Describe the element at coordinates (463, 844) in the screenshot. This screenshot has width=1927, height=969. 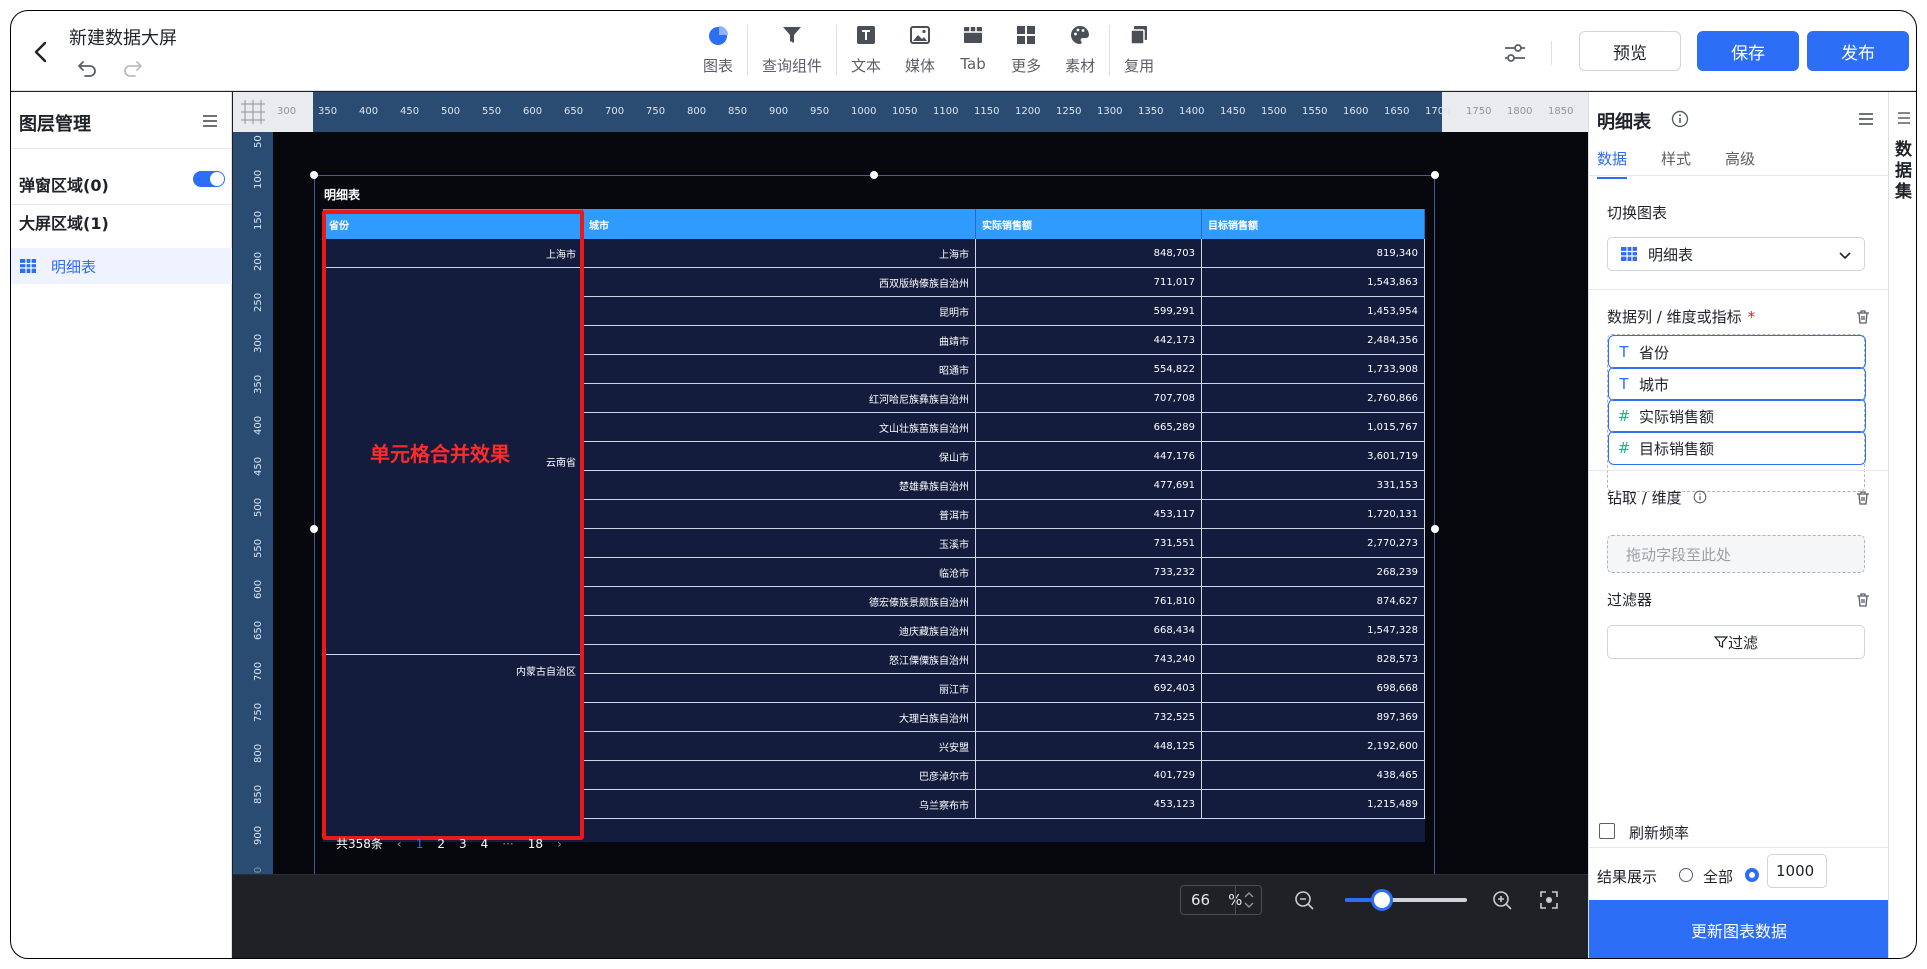
I see `page-number: 3` at that location.